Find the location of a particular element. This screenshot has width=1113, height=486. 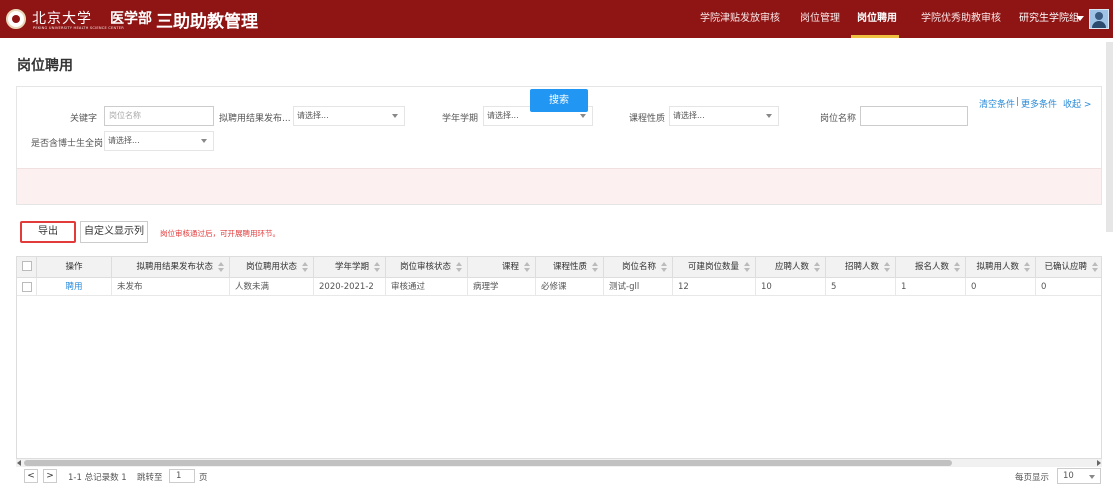

post-name-input is located at coordinates (914, 116).